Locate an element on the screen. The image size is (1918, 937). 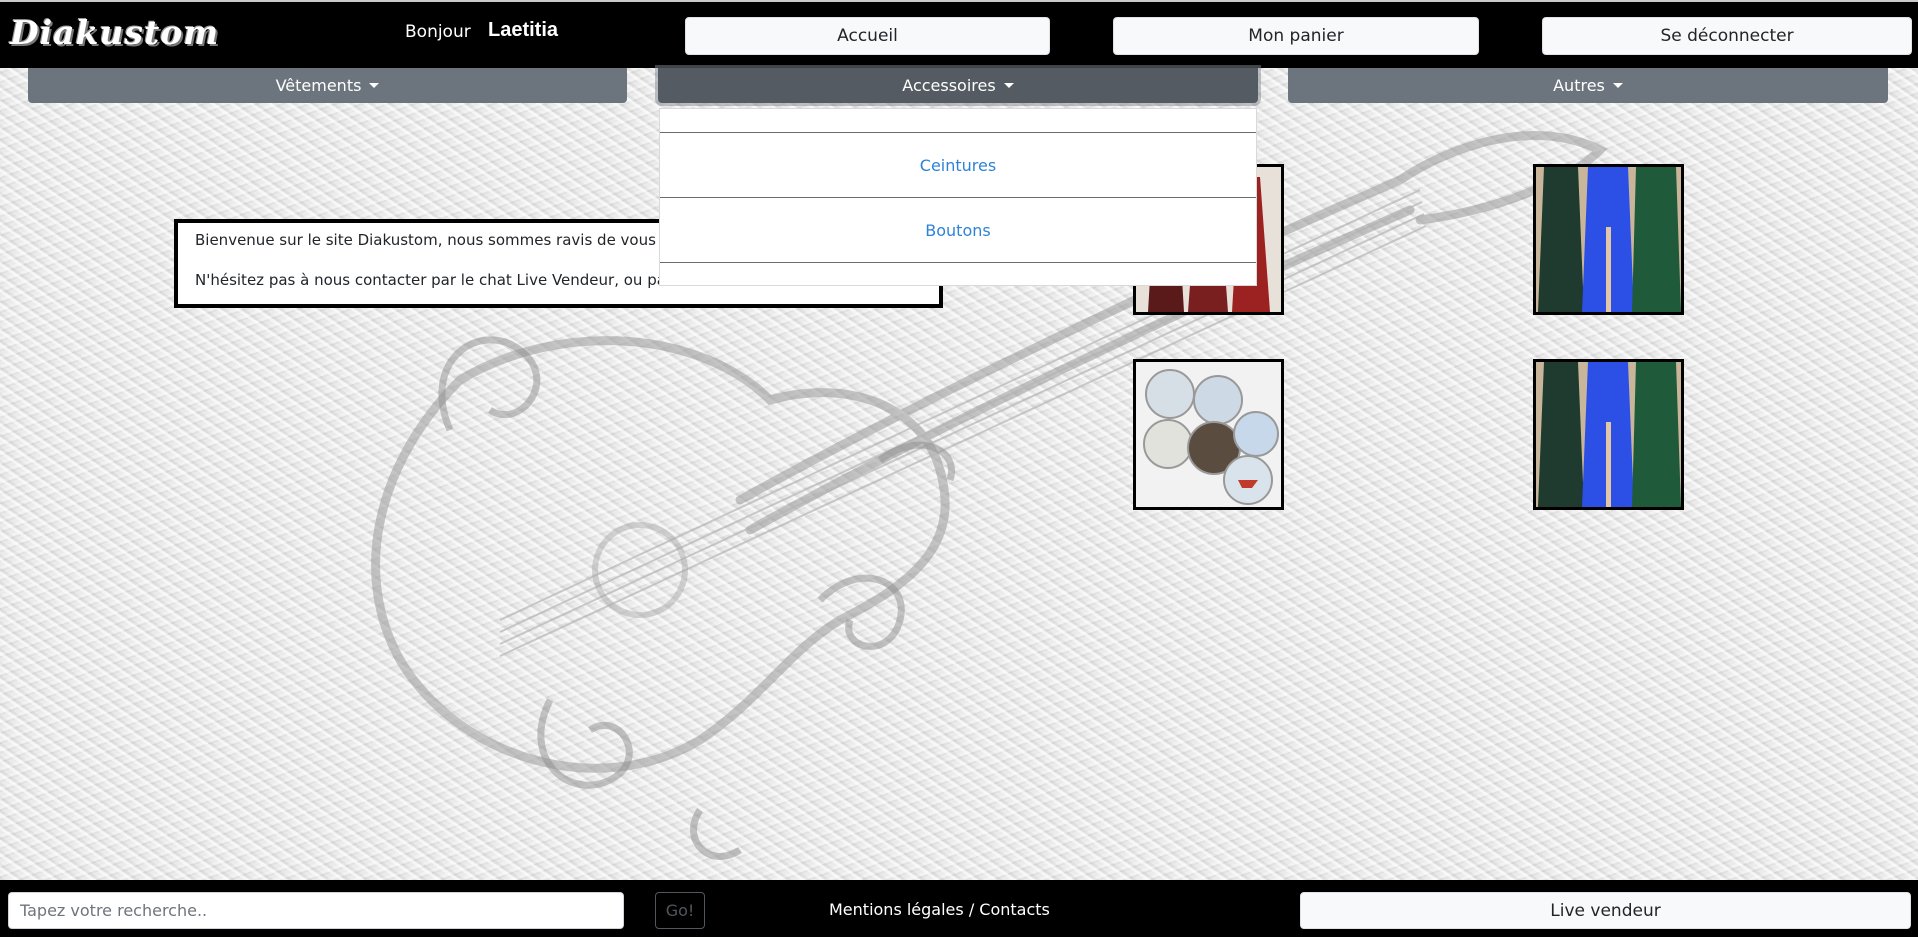
site-logo: Diakustom is located at coordinates (114, 32).